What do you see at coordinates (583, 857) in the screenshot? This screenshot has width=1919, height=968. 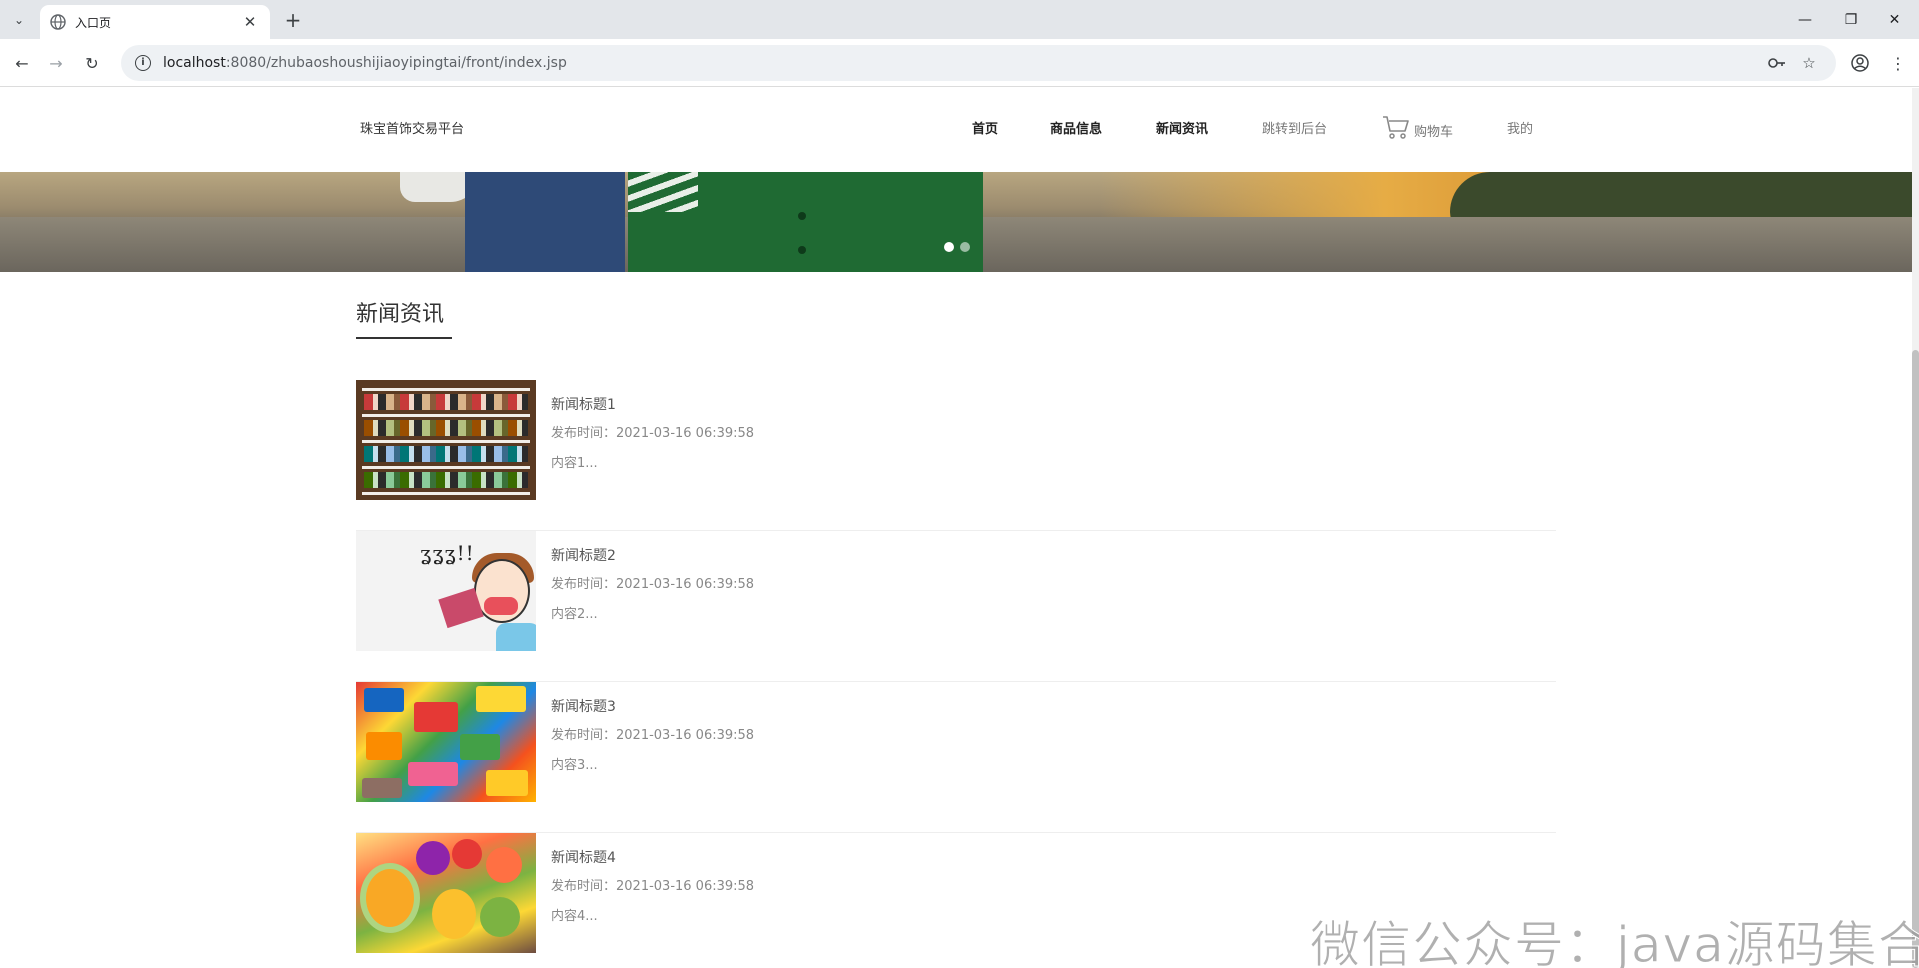 I see `news-title: 新闻标题4` at bounding box center [583, 857].